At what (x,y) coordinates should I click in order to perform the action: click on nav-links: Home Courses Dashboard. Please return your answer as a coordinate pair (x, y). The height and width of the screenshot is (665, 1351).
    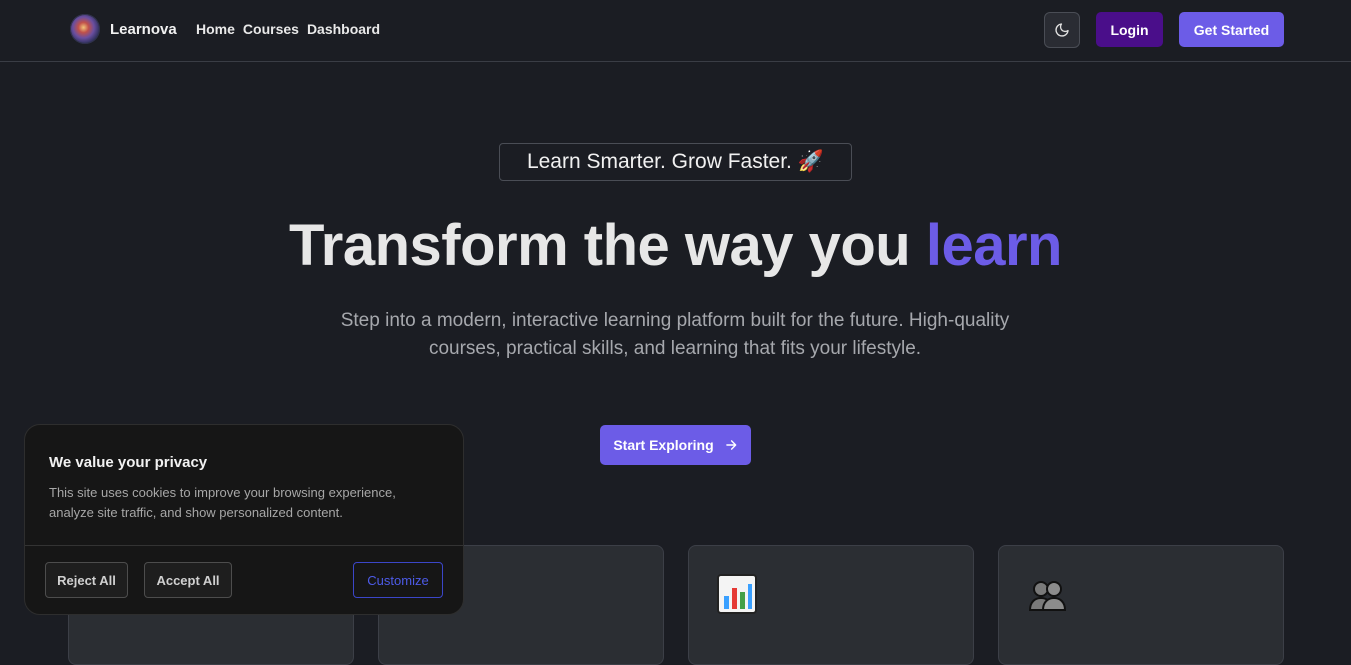
    Looking at the image, I should click on (288, 29).